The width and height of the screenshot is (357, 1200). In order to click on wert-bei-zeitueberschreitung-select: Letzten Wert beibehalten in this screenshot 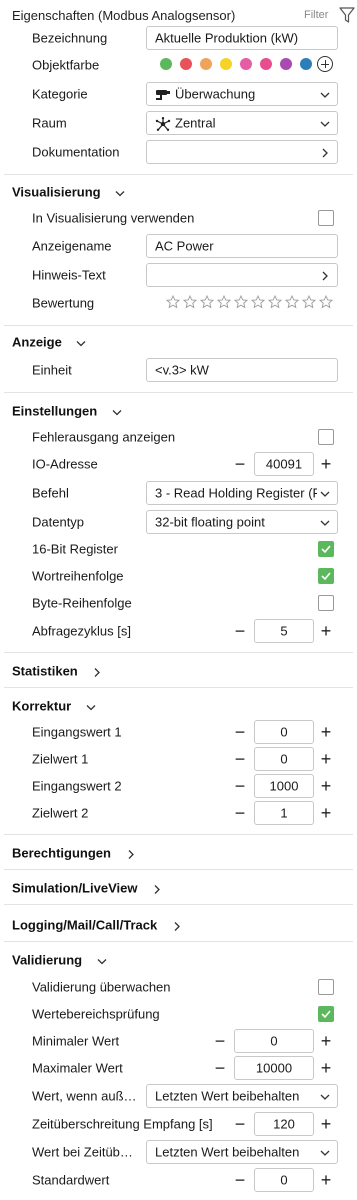, I will do `click(242, 1152)`.